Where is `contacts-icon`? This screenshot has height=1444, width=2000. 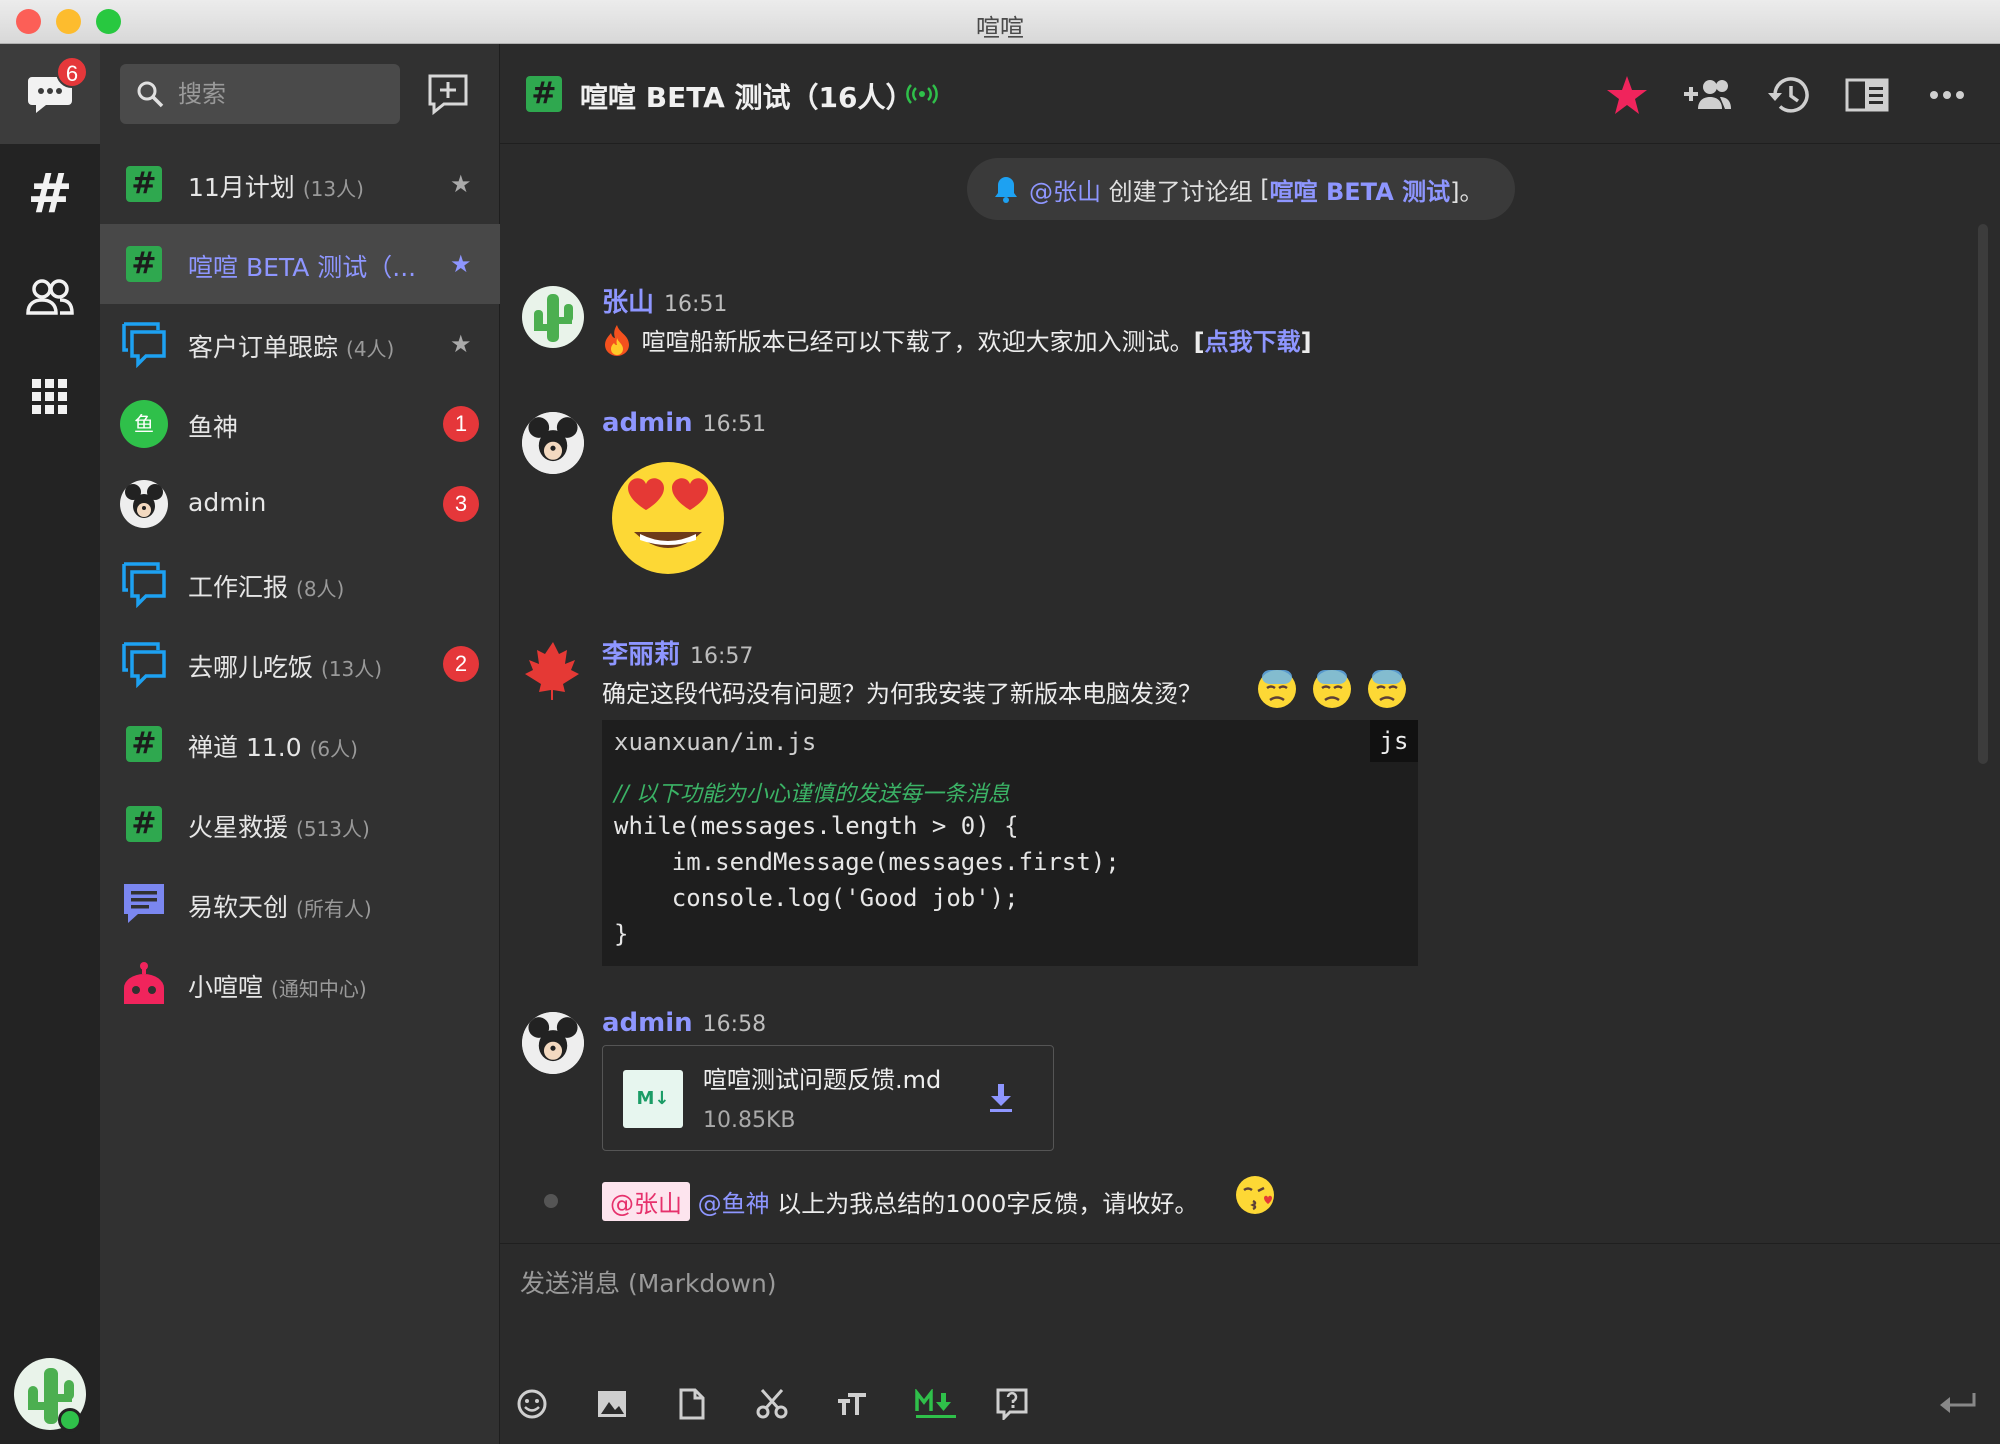 contacts-icon is located at coordinates (50, 297).